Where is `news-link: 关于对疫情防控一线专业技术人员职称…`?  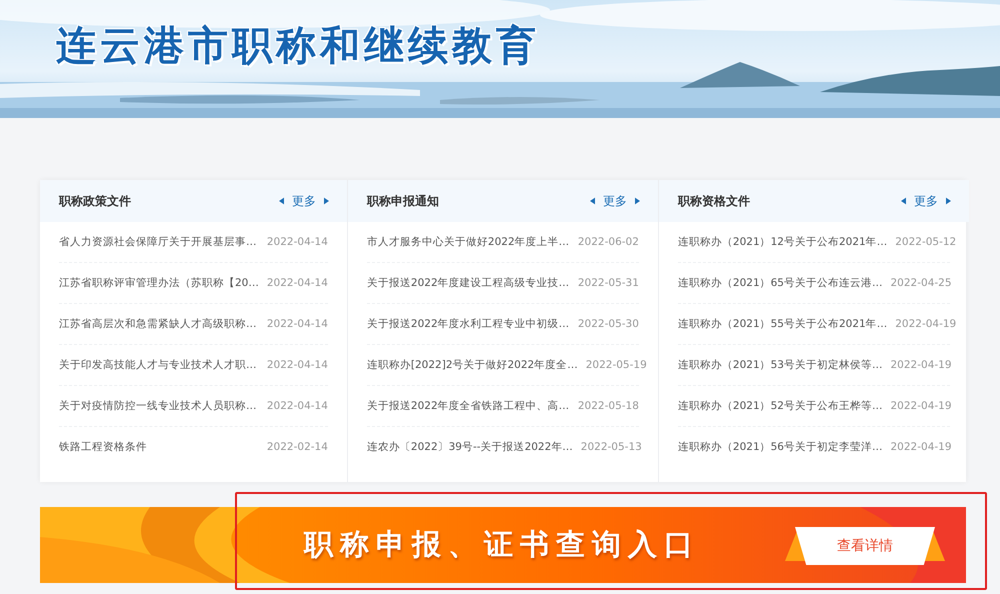 news-link: 关于对疫情防控一线专业技术人员职称… is located at coordinates (157, 406).